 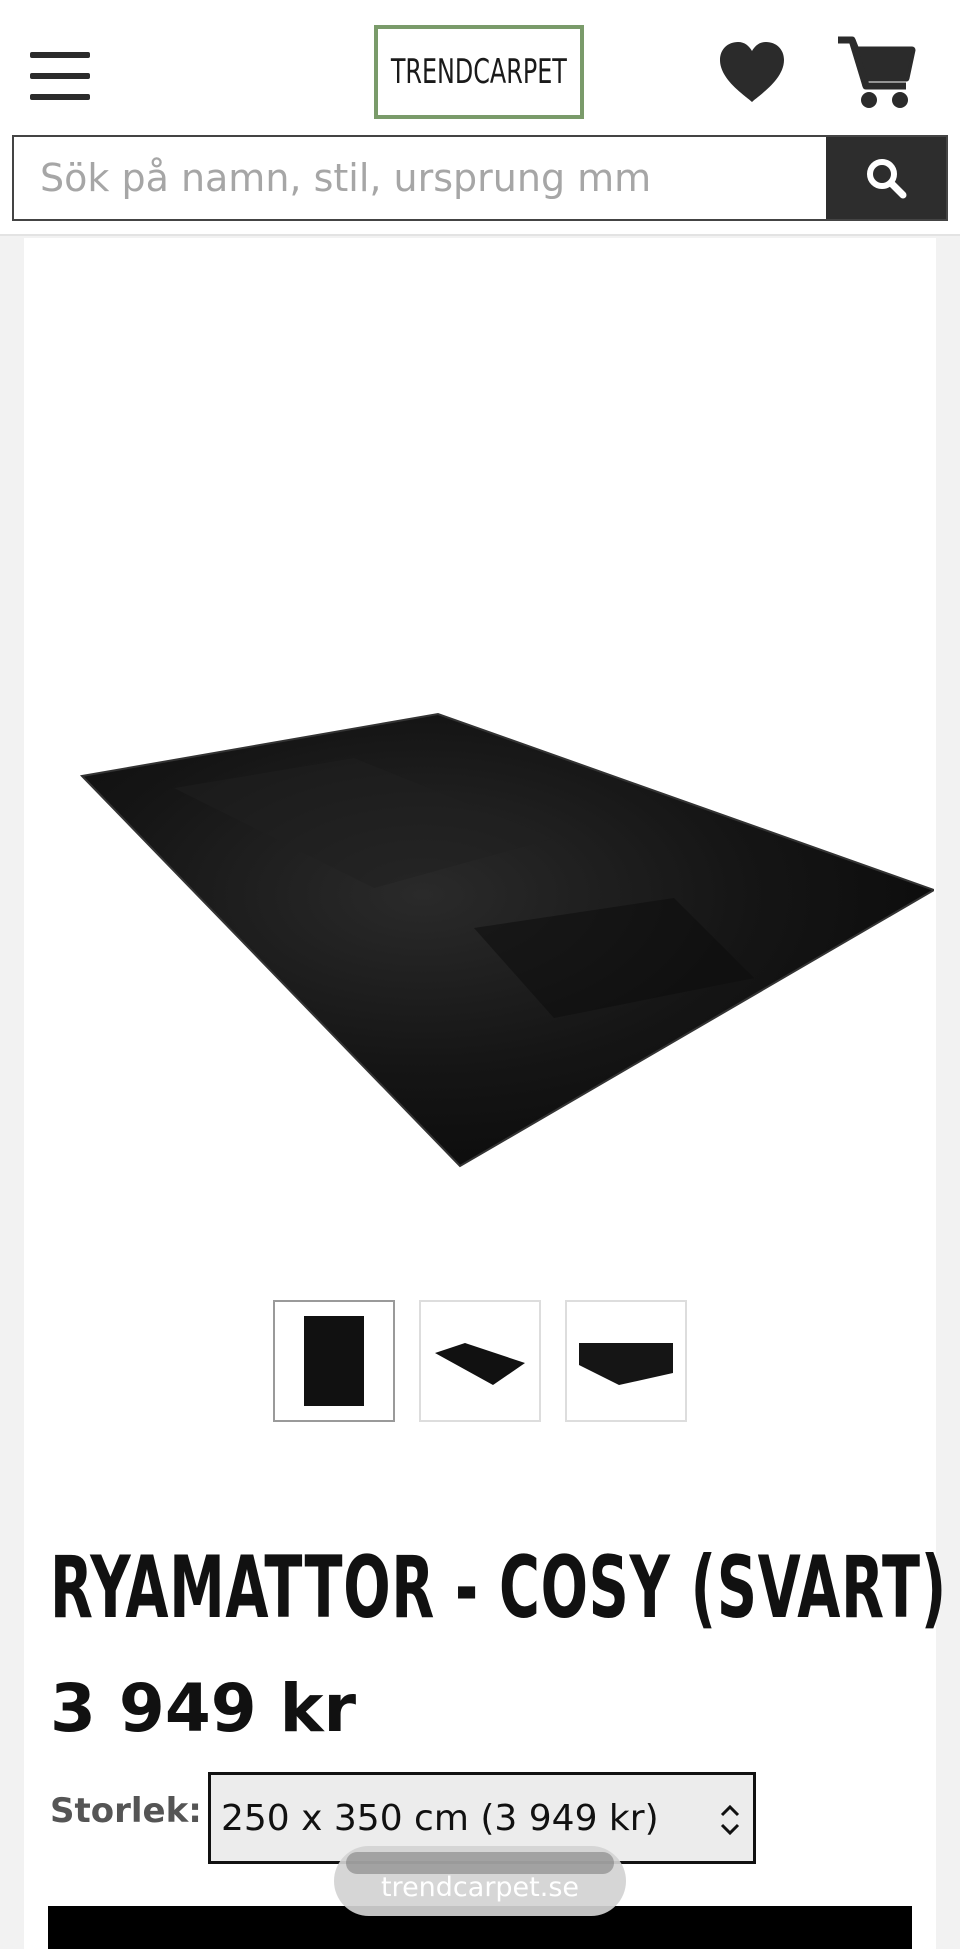 What do you see at coordinates (440, 1818) in the screenshot?
I see `size-selected-value: 250 x 350 cm (3 949 kr)` at bounding box center [440, 1818].